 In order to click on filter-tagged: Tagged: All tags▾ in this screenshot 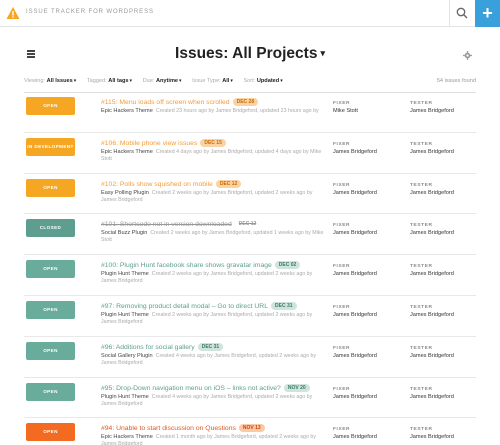, I will do `click(109, 81)`.